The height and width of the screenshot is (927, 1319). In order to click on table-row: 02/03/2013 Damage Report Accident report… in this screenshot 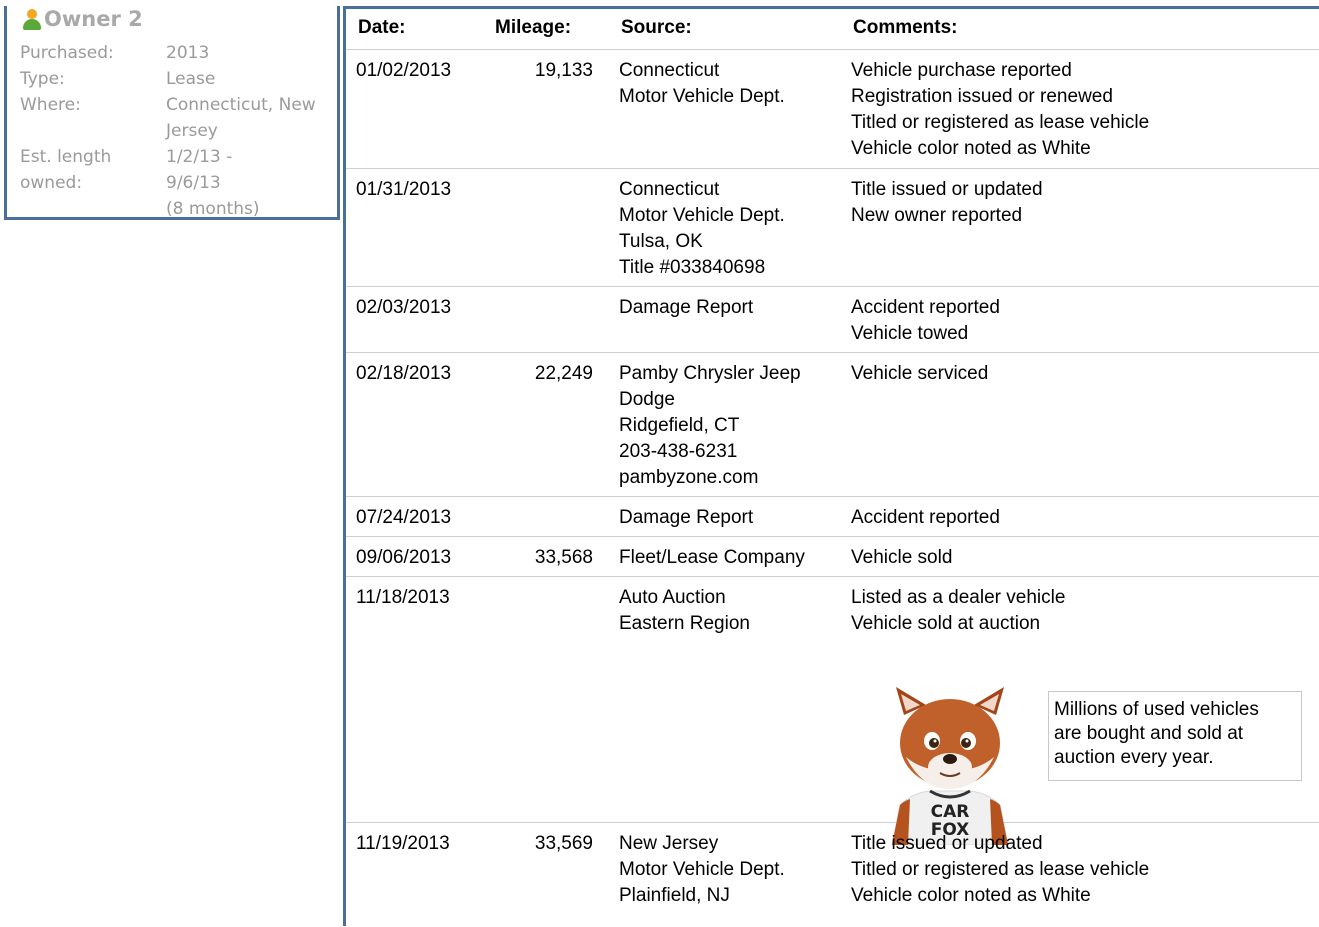, I will do `click(832, 320)`.